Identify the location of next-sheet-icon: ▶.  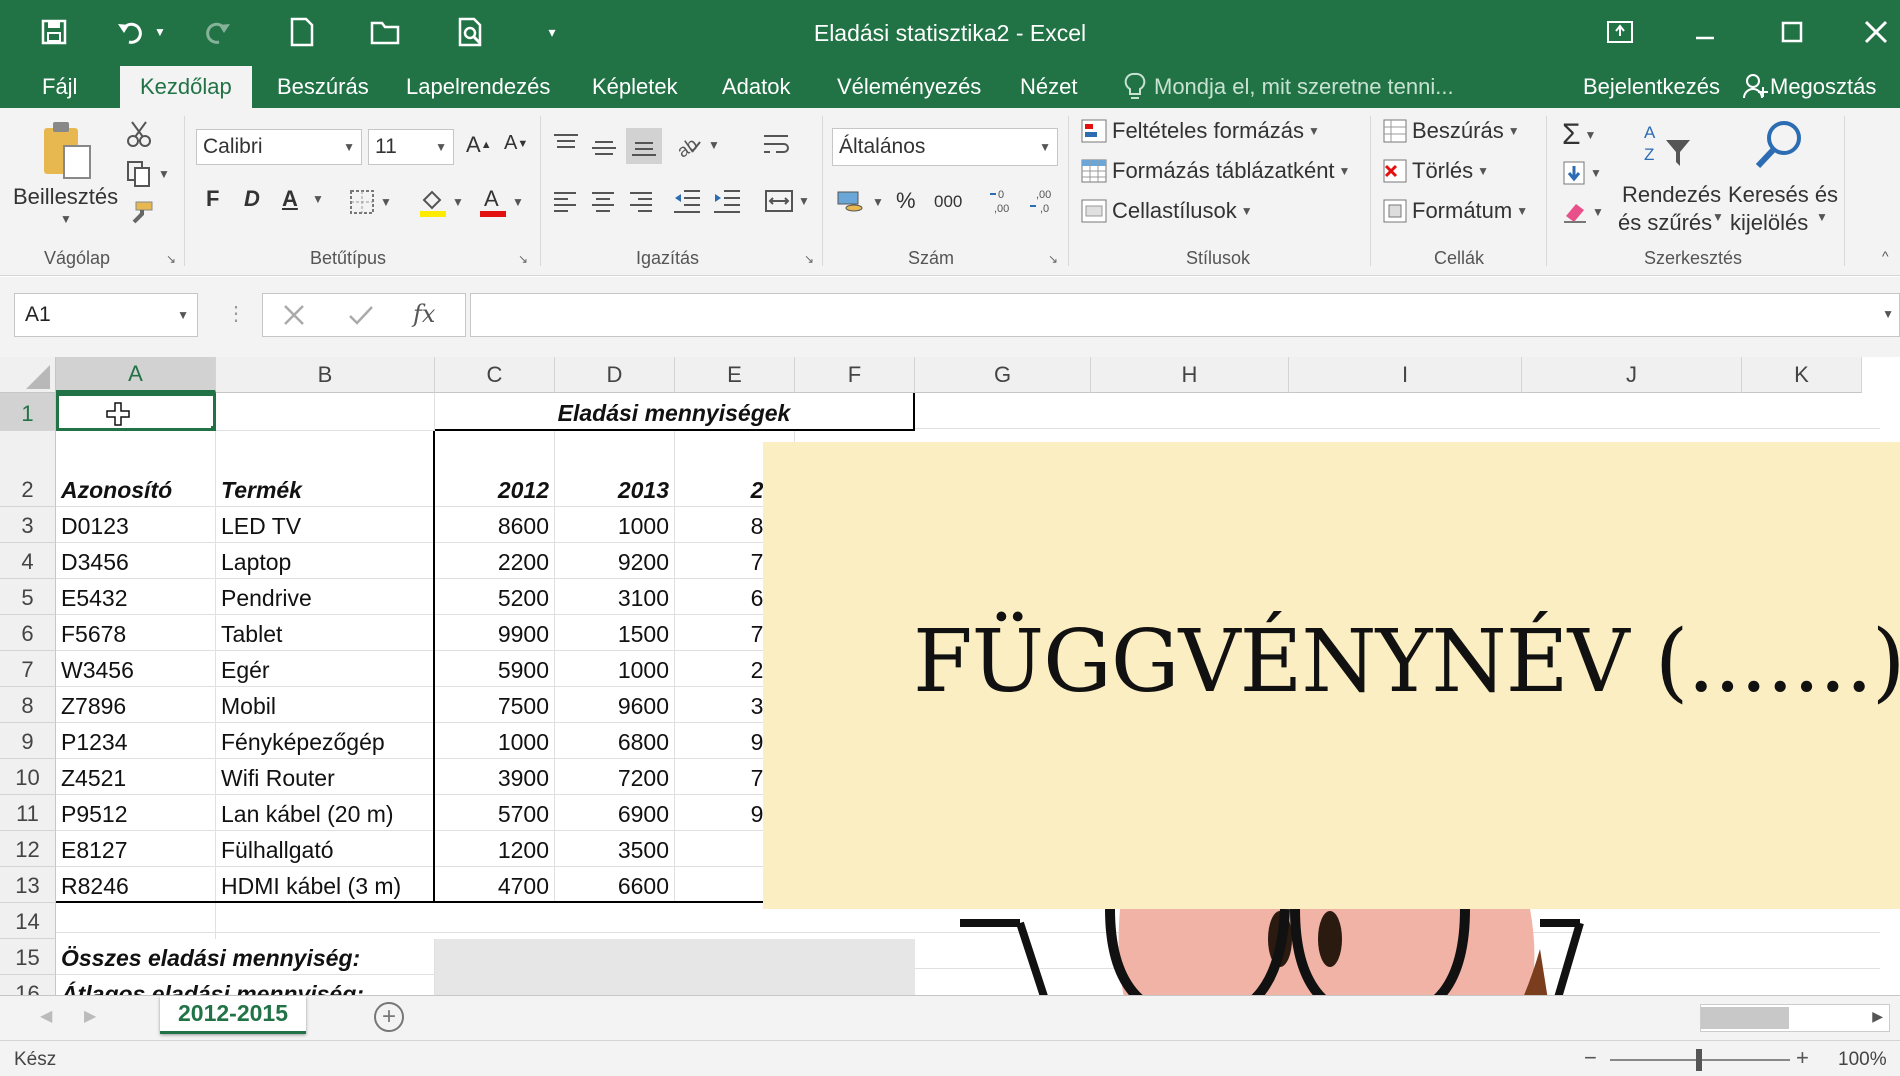
(90, 1016).